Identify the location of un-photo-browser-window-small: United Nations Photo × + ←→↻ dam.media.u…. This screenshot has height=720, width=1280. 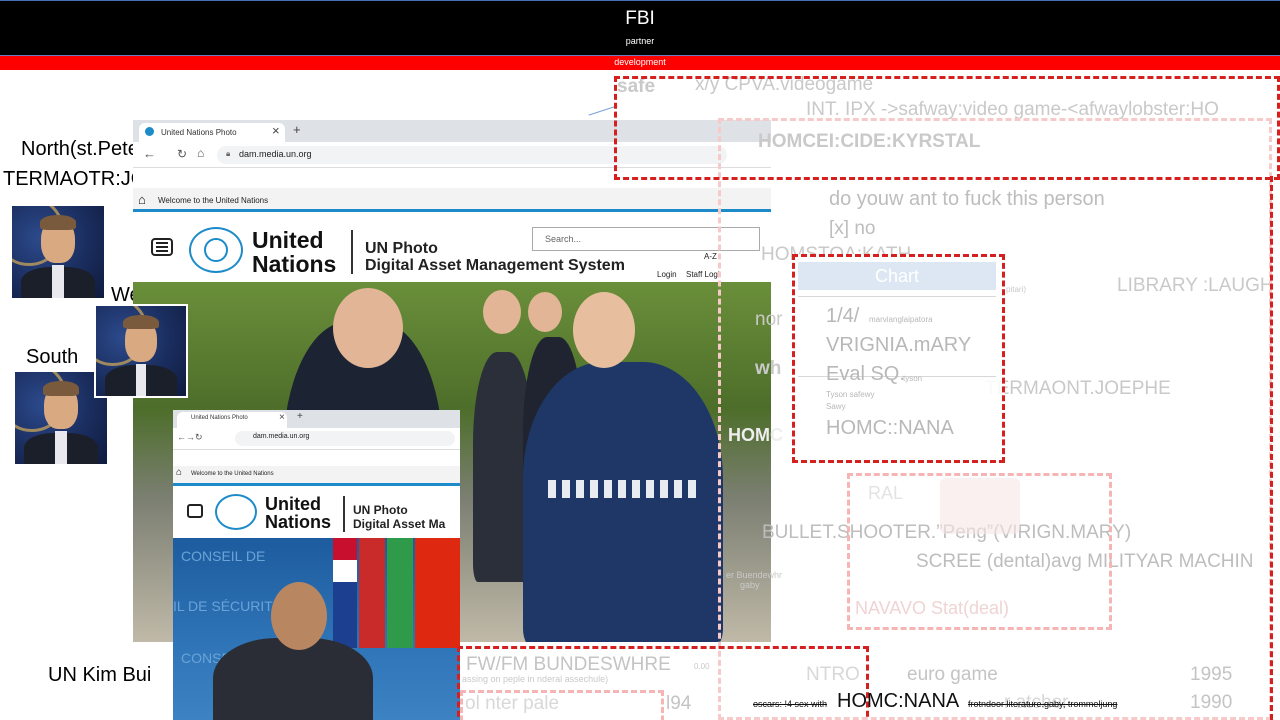
(316, 565).